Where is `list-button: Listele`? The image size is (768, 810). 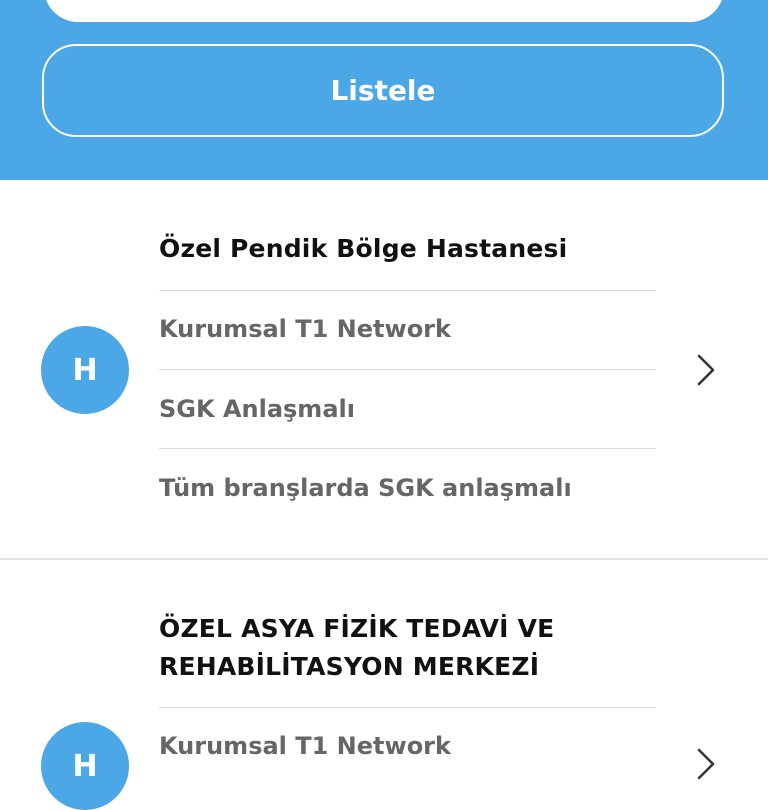
list-button: Listele is located at coordinates (383, 90).